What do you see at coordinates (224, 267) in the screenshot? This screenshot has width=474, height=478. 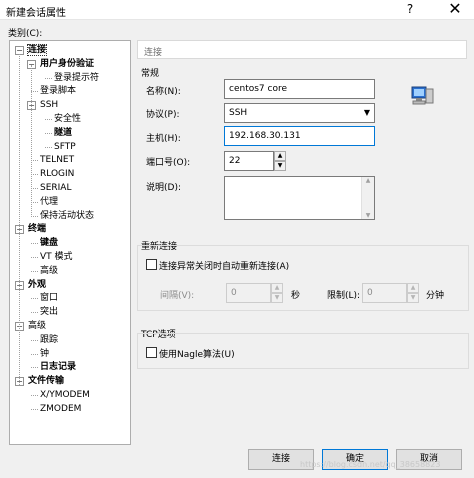 I see `auto-reconnect-label: 连接异常关闭时自动重新连接(A)` at bounding box center [224, 267].